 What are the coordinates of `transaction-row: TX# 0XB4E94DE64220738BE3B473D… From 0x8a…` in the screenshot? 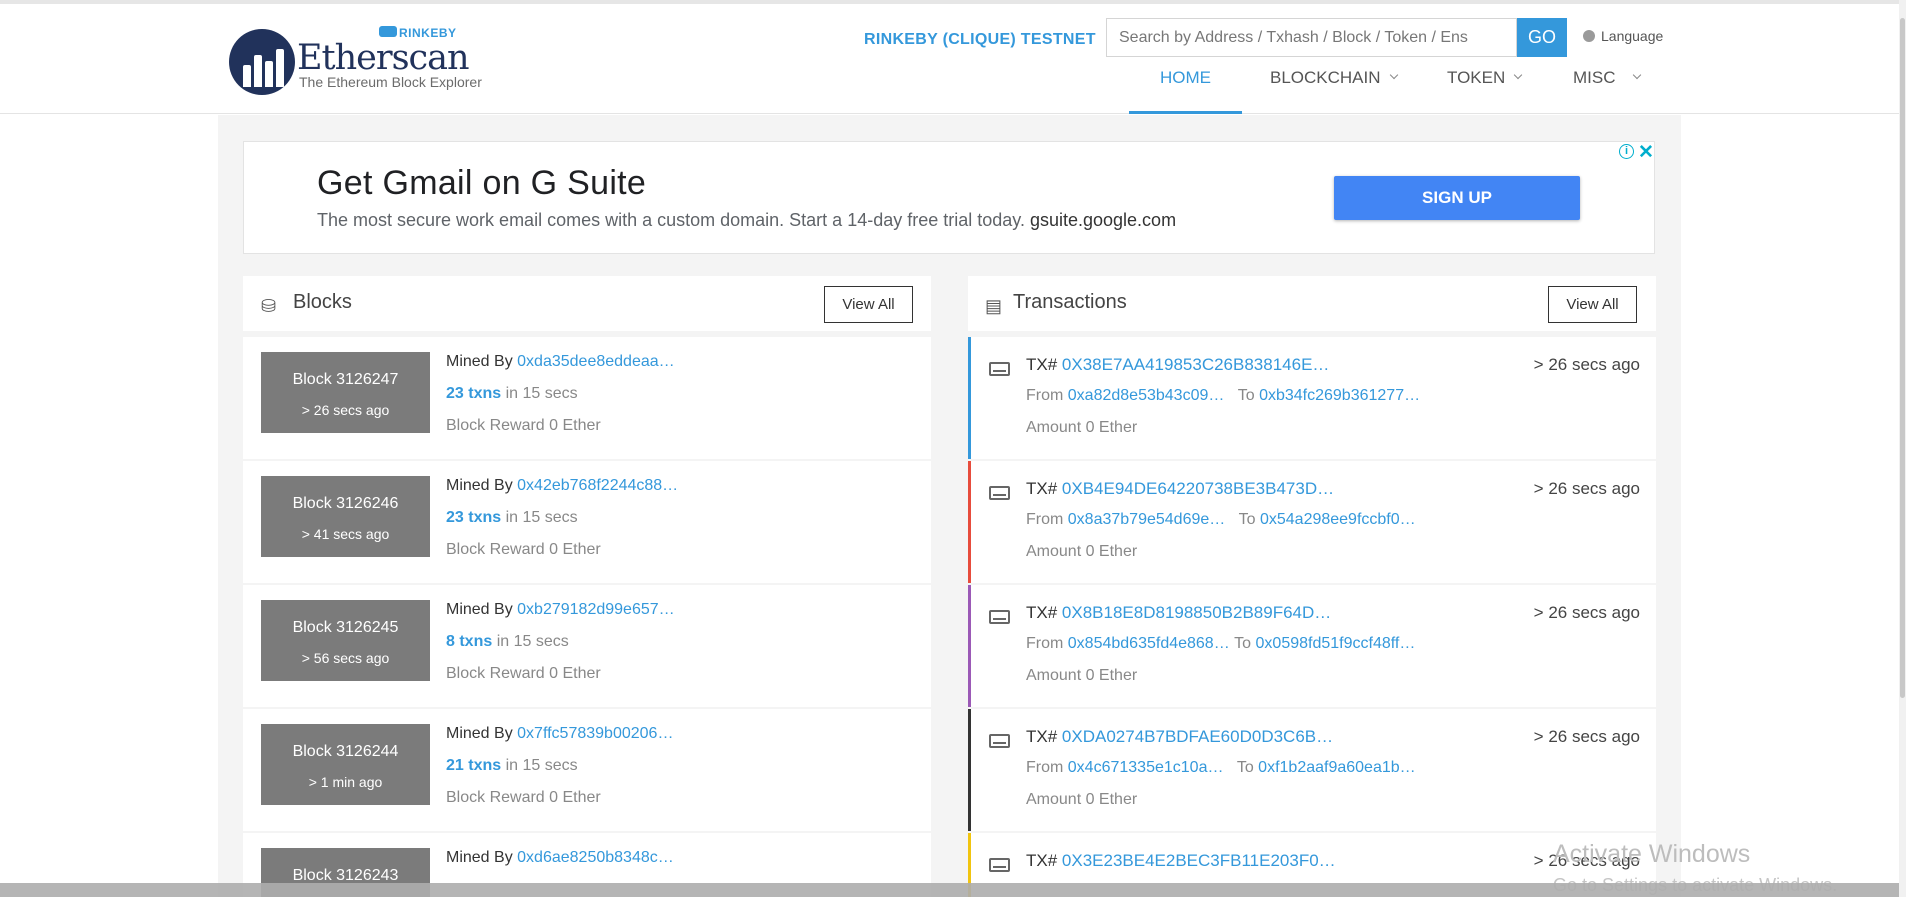 It's located at (1312, 522).